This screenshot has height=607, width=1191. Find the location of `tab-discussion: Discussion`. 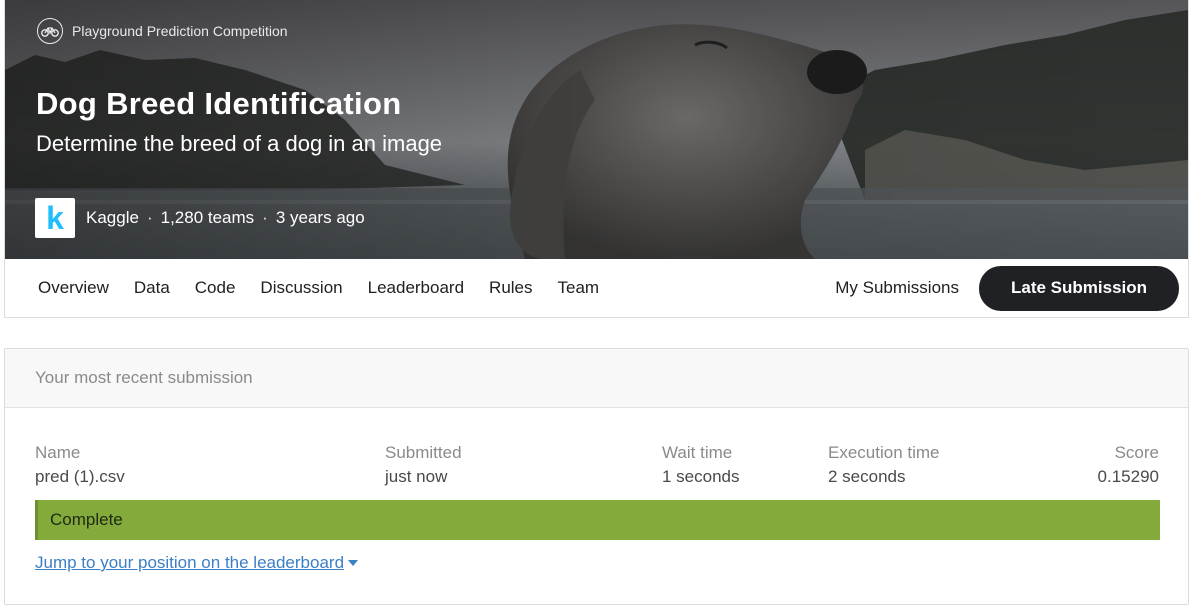

tab-discussion: Discussion is located at coordinates (301, 288).